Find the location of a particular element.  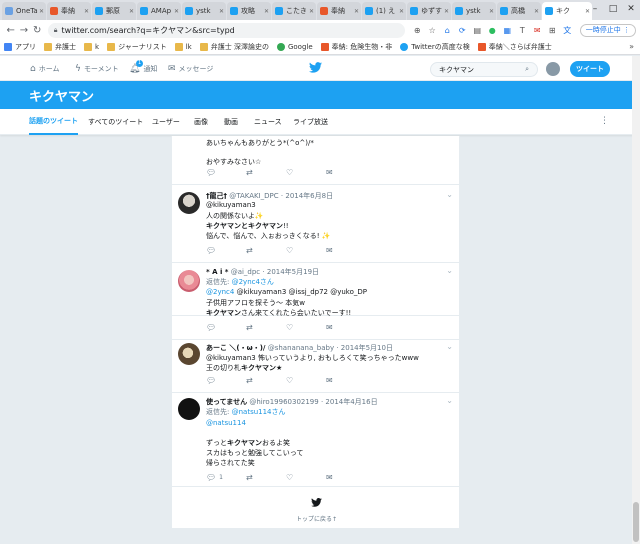

tweet-date: 2014年6月8日 is located at coordinates (309, 196).